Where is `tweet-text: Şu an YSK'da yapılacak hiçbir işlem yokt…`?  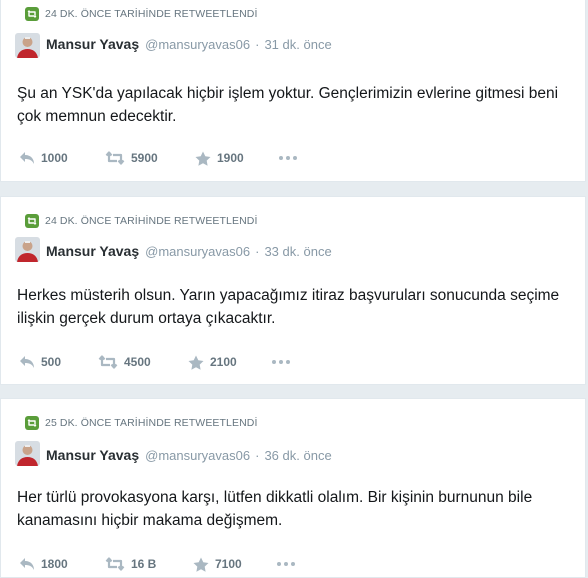 tweet-text: Şu an YSK'da yapılacak hiçbir işlem yokt… is located at coordinates (288, 105).